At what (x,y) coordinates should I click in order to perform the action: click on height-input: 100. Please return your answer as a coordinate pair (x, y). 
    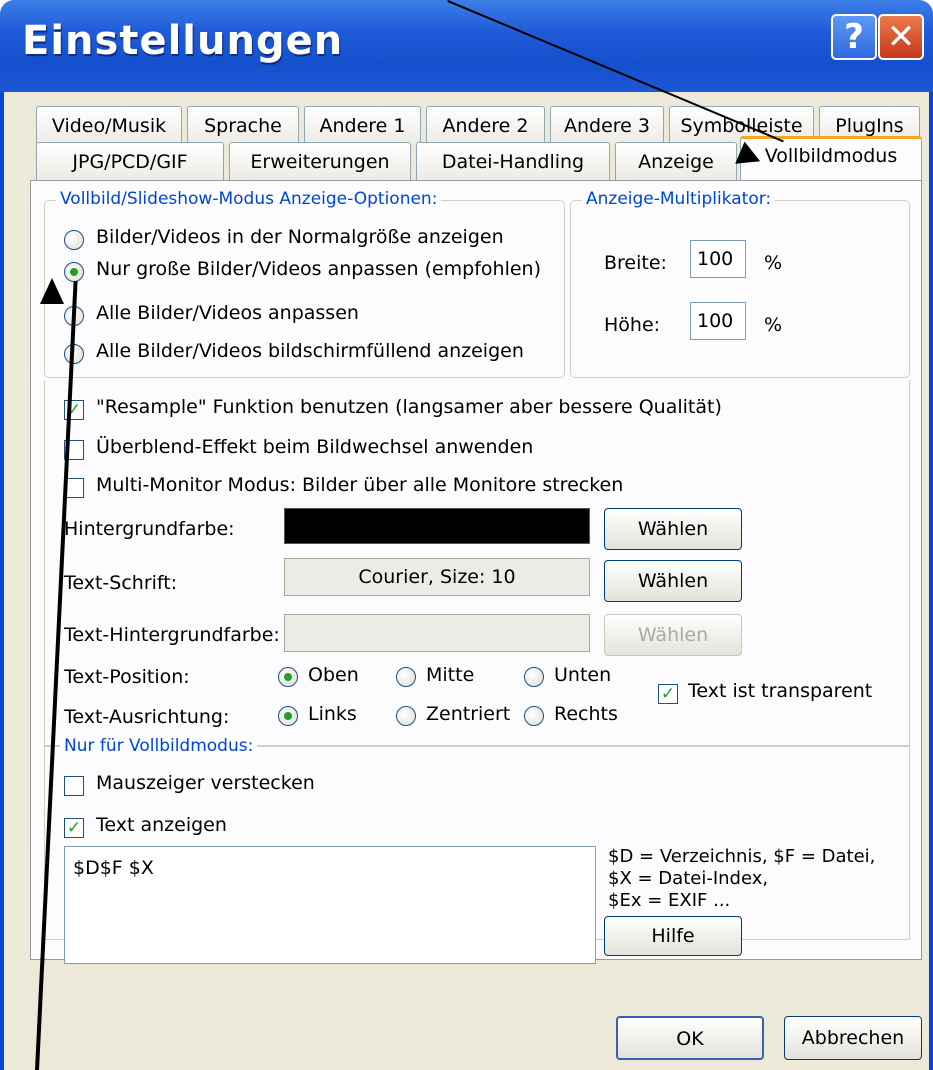
    Looking at the image, I should click on (718, 321).